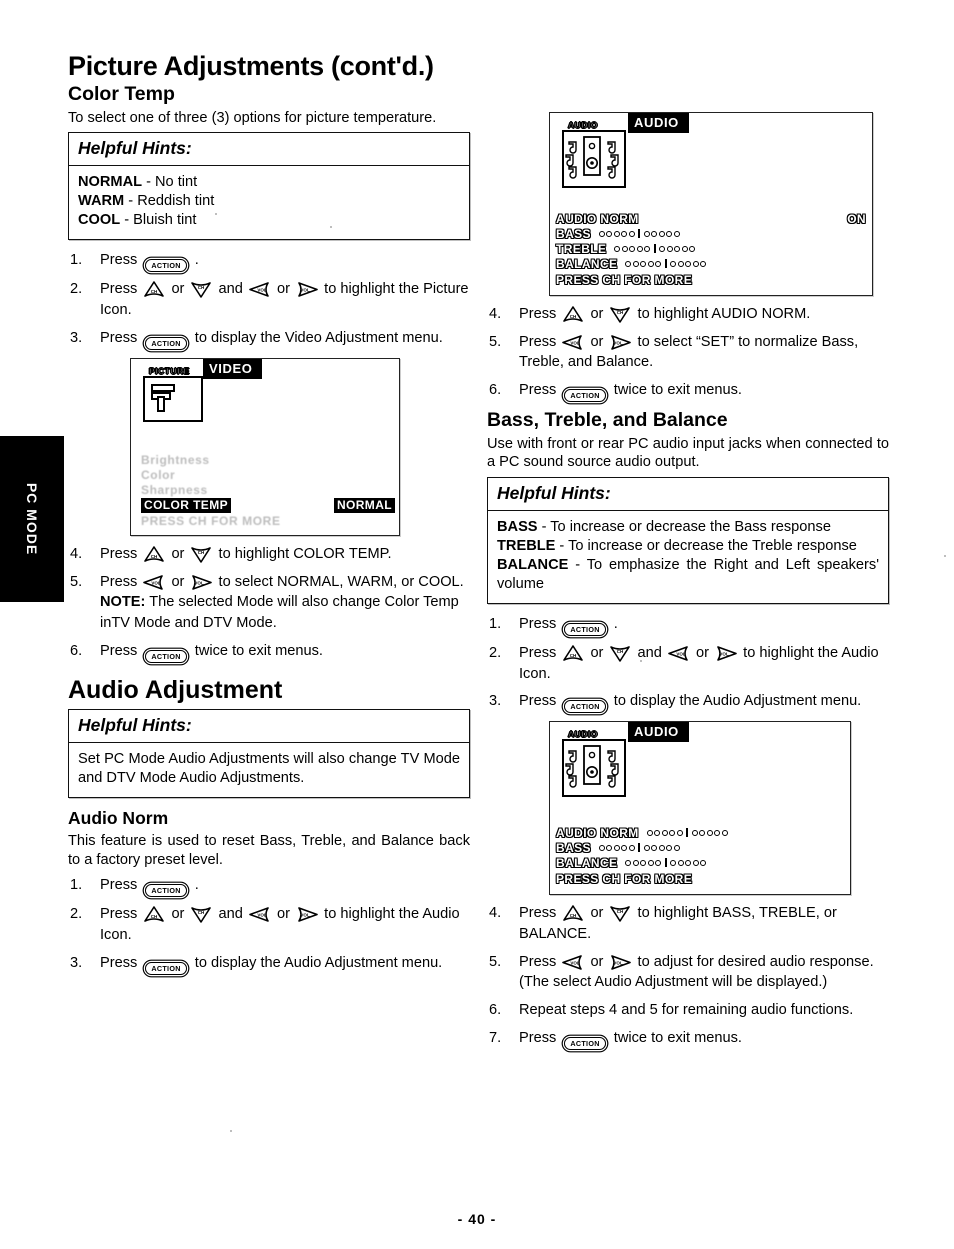  Describe the element at coordinates (594, 768) in the screenshot. I see `audio-speaker-icon` at that location.